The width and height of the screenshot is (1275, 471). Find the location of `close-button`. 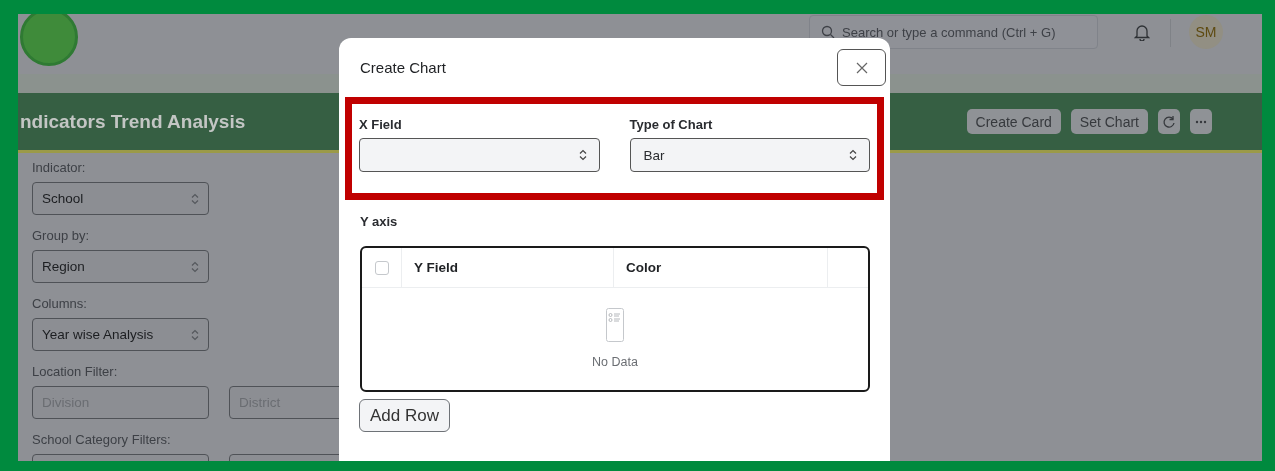

close-button is located at coordinates (861, 67).